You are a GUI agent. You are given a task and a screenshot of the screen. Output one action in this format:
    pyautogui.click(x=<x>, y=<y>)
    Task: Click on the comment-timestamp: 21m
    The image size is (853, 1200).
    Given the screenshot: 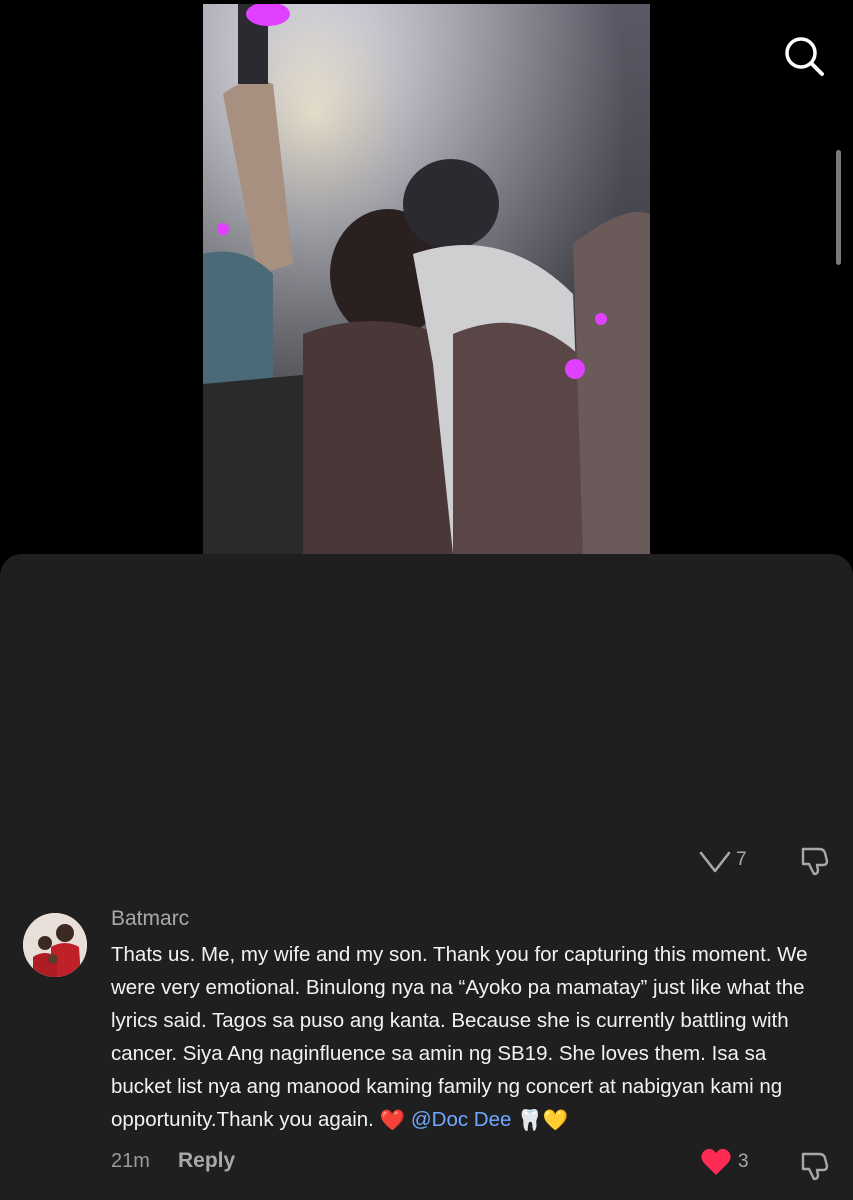 What is the action you would take?
    pyautogui.click(x=130, y=1161)
    